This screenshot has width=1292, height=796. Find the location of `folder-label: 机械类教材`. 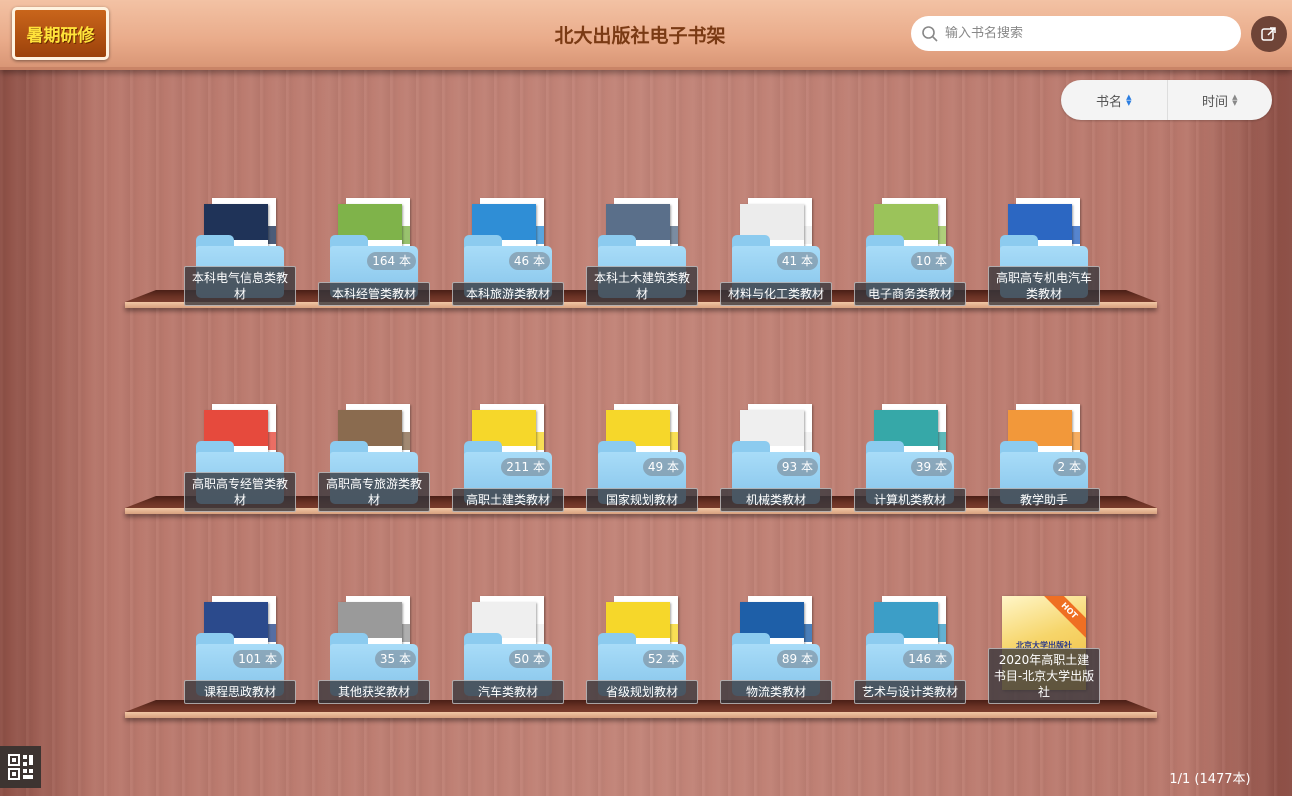

folder-label: 机械类教材 is located at coordinates (776, 500).